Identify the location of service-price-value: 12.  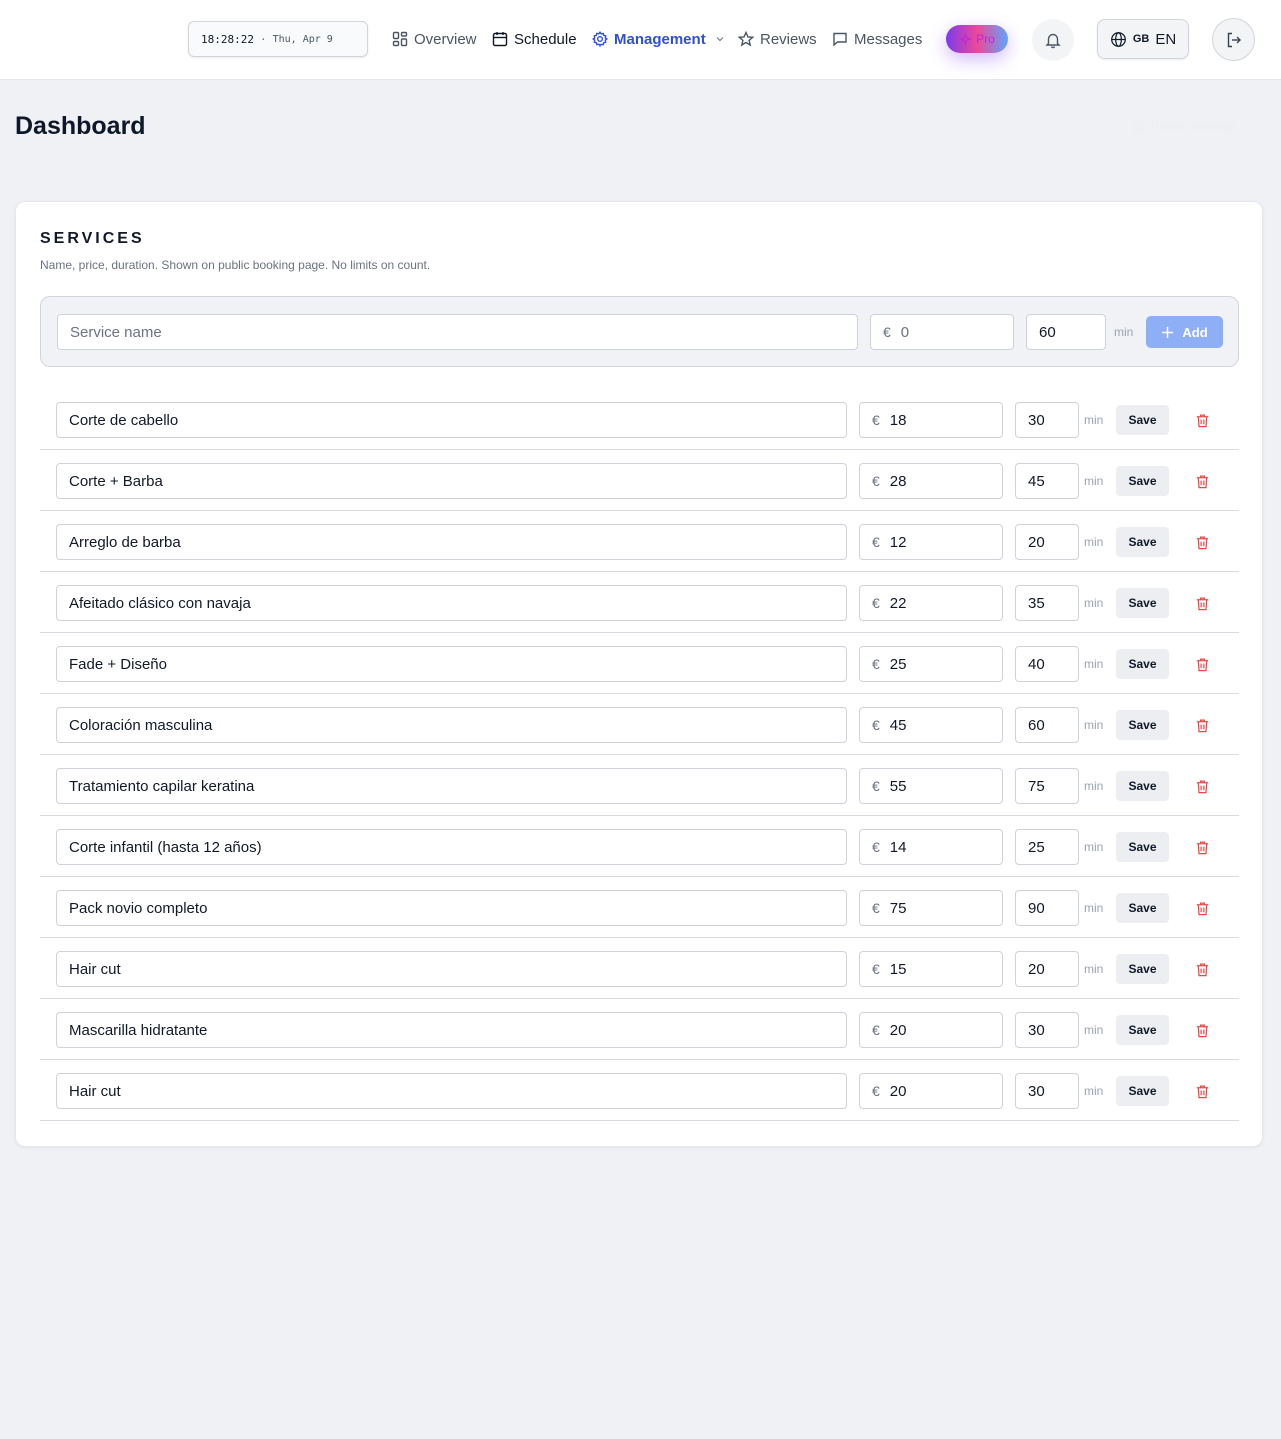
(898, 542).